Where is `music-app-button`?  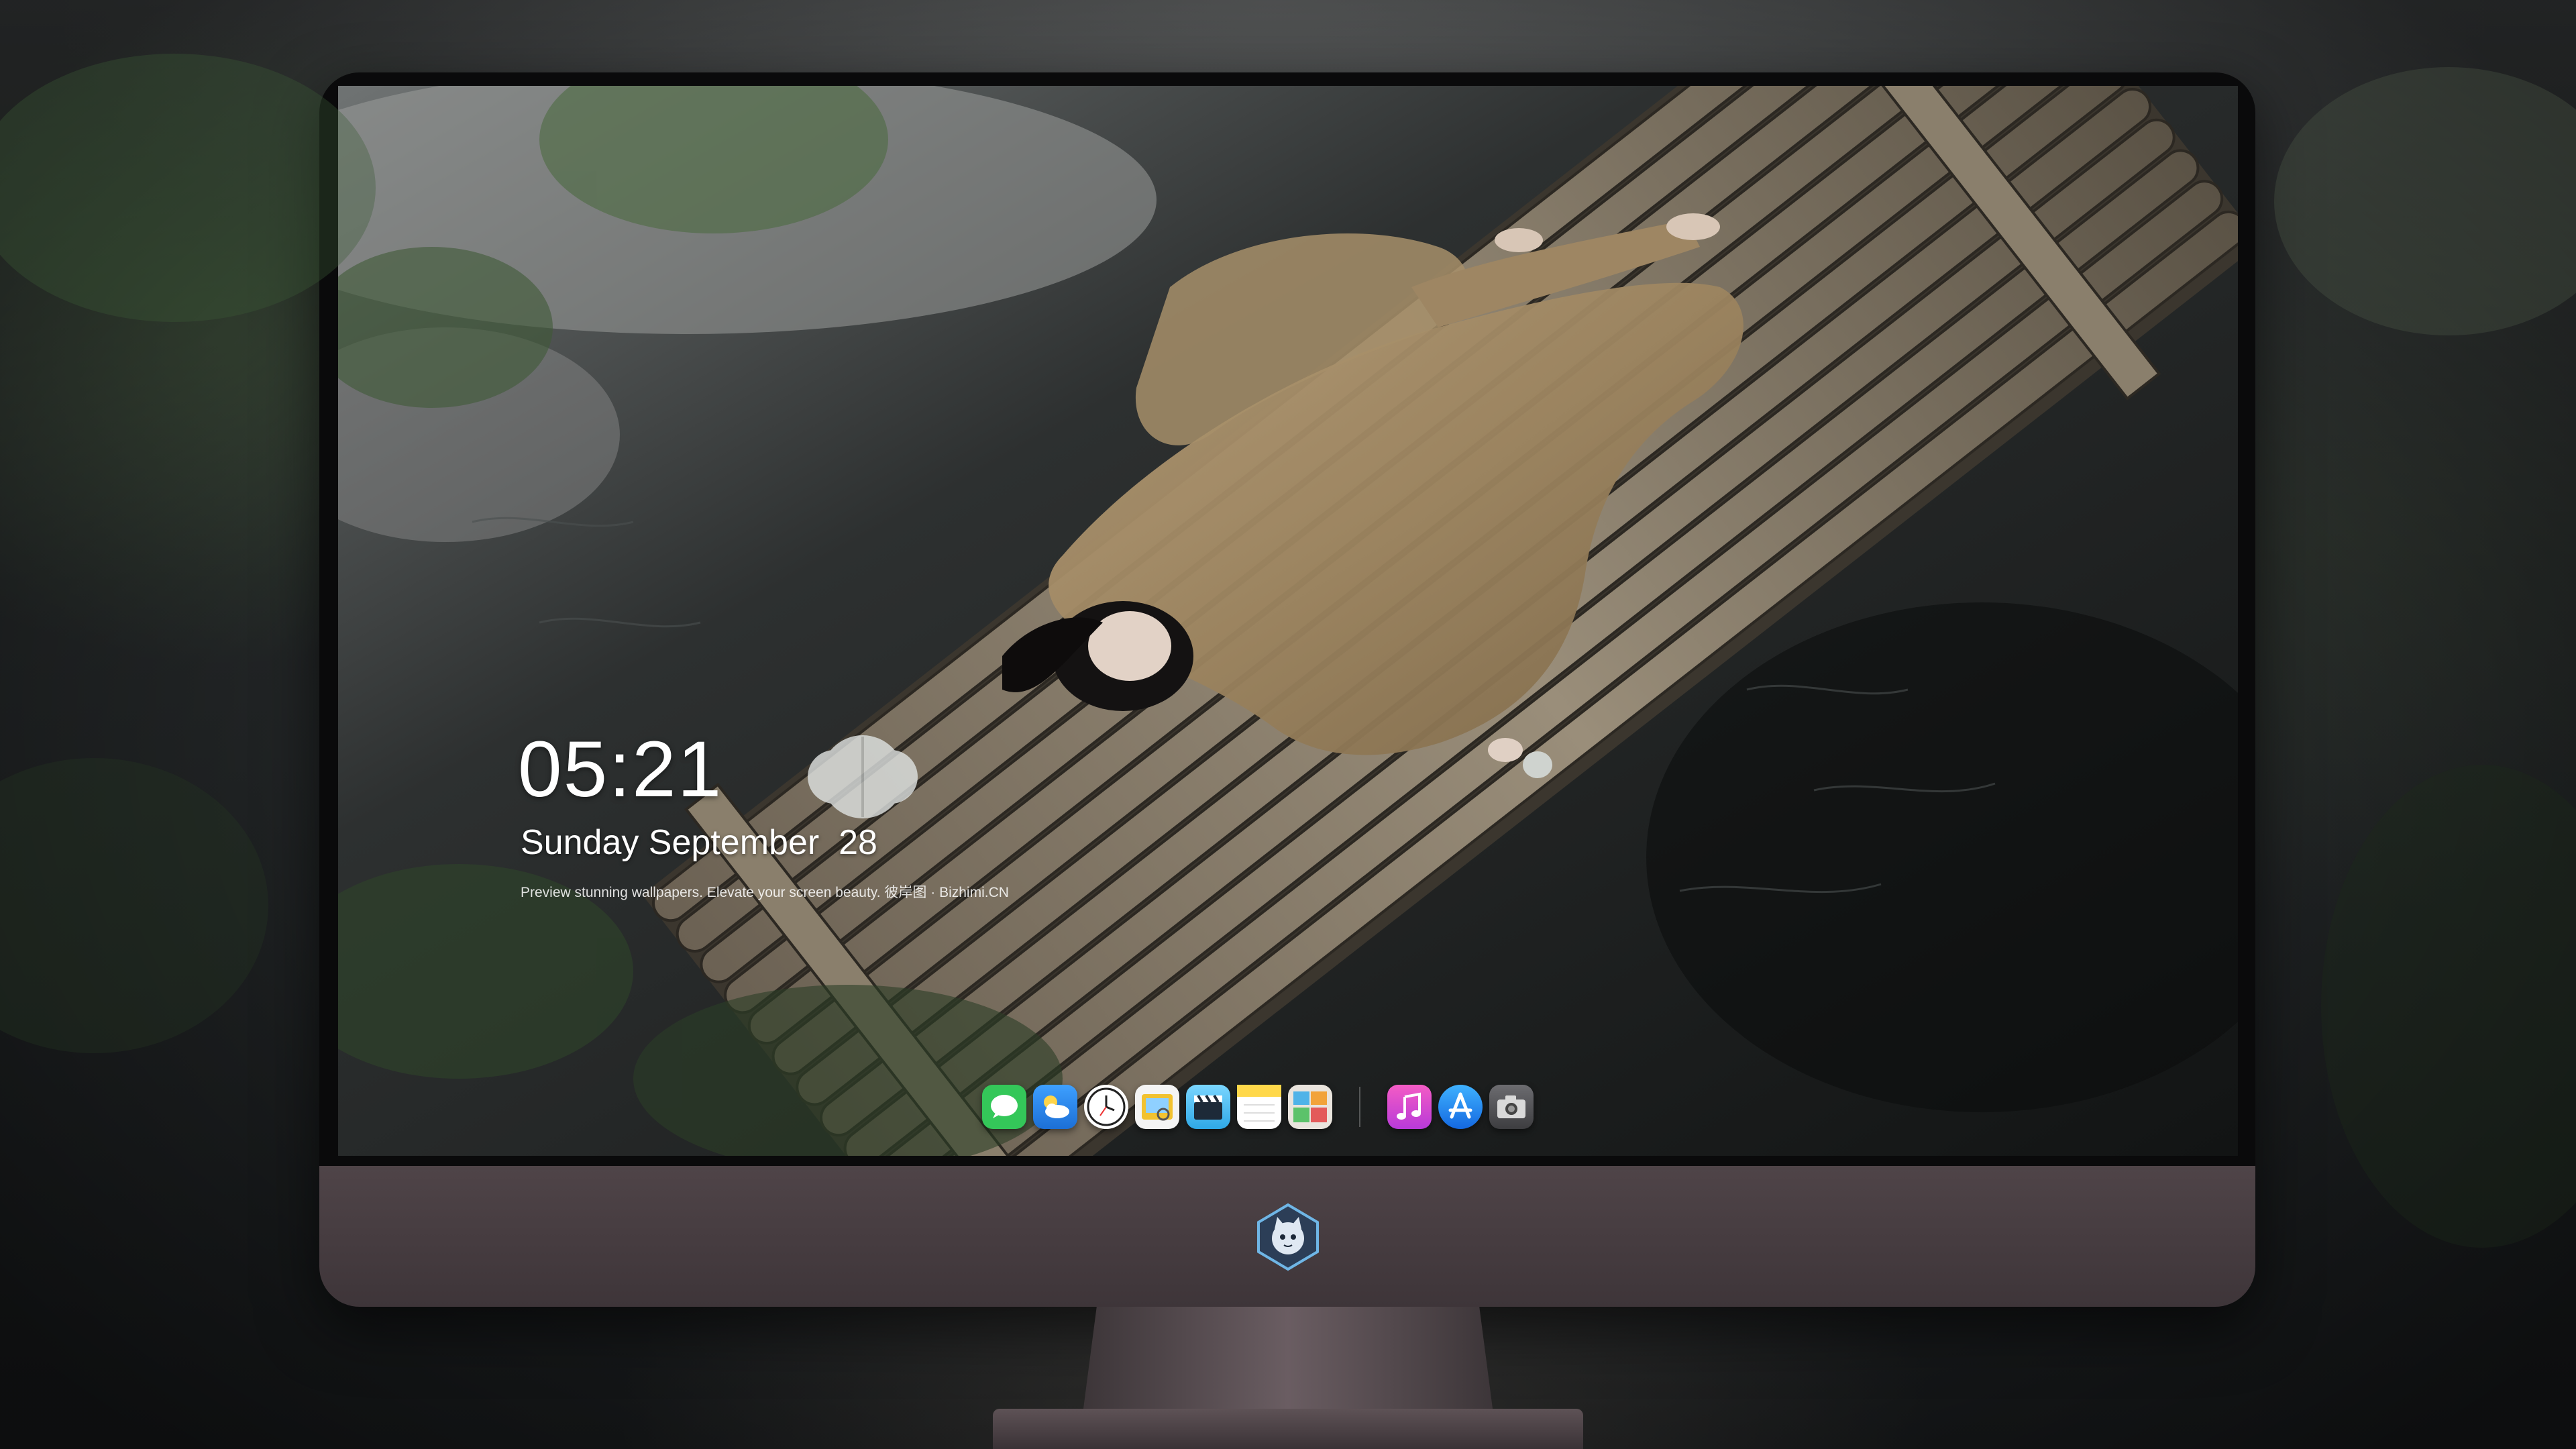 music-app-button is located at coordinates (1409, 1107).